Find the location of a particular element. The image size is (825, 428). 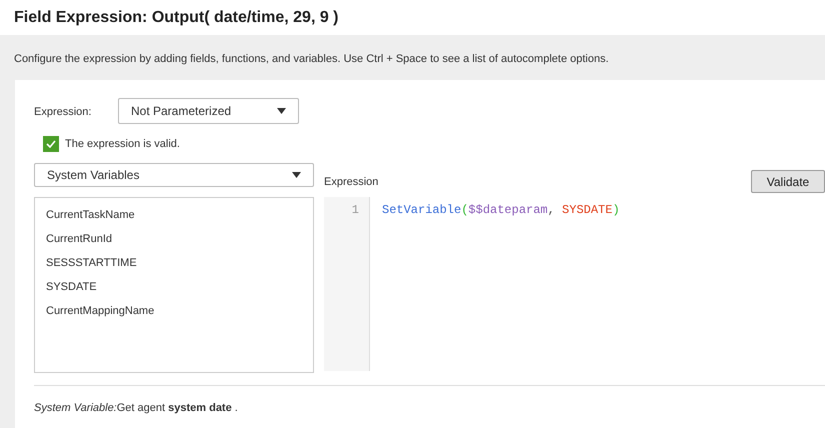

line-number: 1 is located at coordinates (355, 210).